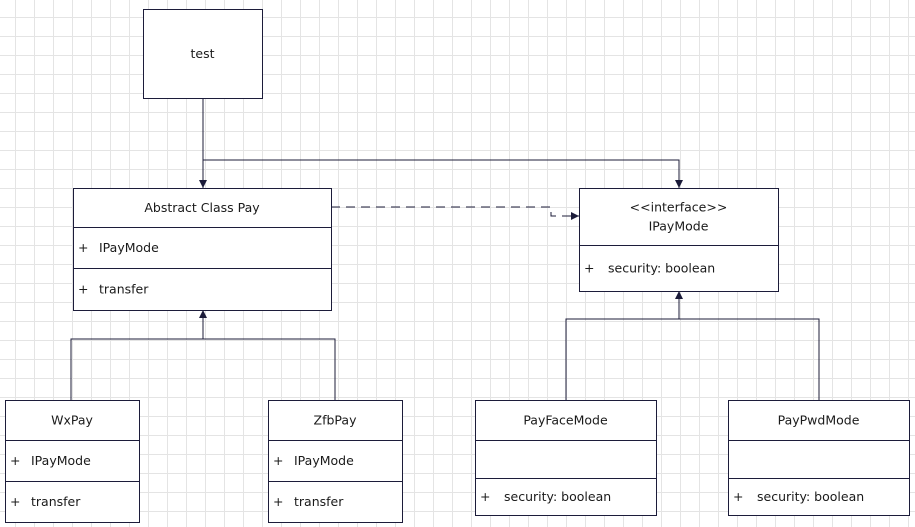  I want to click on class-name: ZfbPay, so click(336, 420).